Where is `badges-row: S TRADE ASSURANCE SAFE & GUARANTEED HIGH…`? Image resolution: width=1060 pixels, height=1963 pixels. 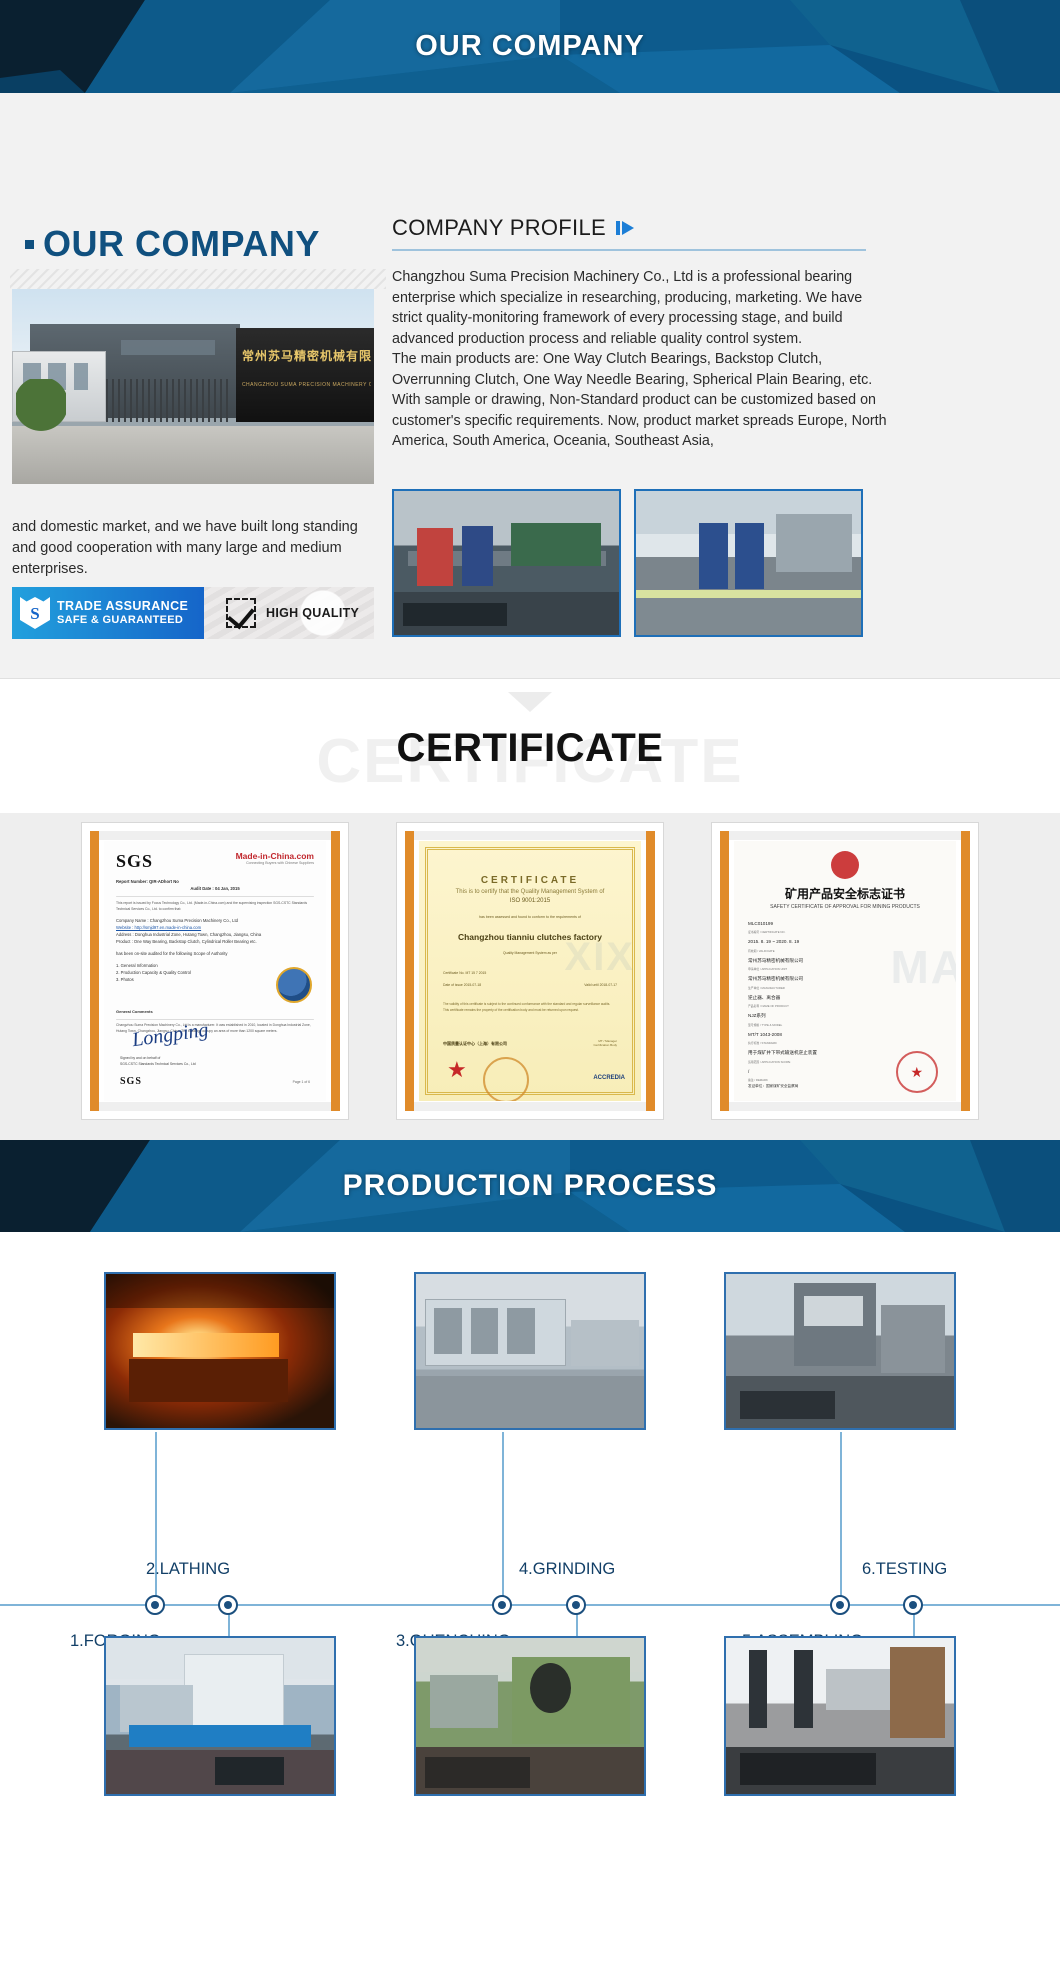
badges-row: S TRADE ASSURANCE SAFE & GUARANTEED HIGH… is located at coordinates (193, 613).